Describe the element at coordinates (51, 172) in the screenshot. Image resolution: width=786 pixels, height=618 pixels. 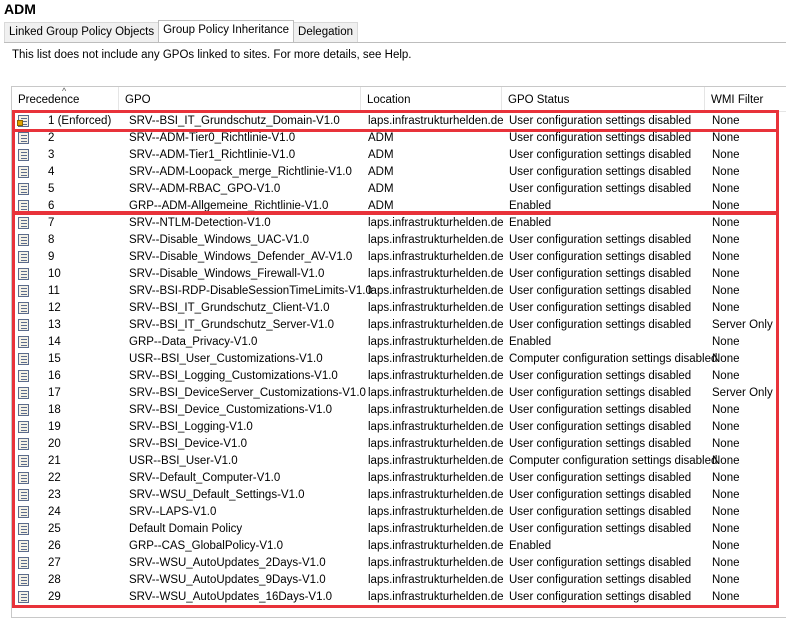
I see `precedence-cell: 4` at that location.